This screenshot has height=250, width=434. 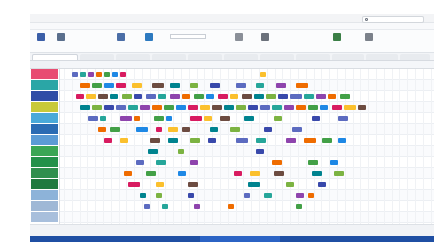 I want to click on ribbon-button-list, so click(x=61, y=40).